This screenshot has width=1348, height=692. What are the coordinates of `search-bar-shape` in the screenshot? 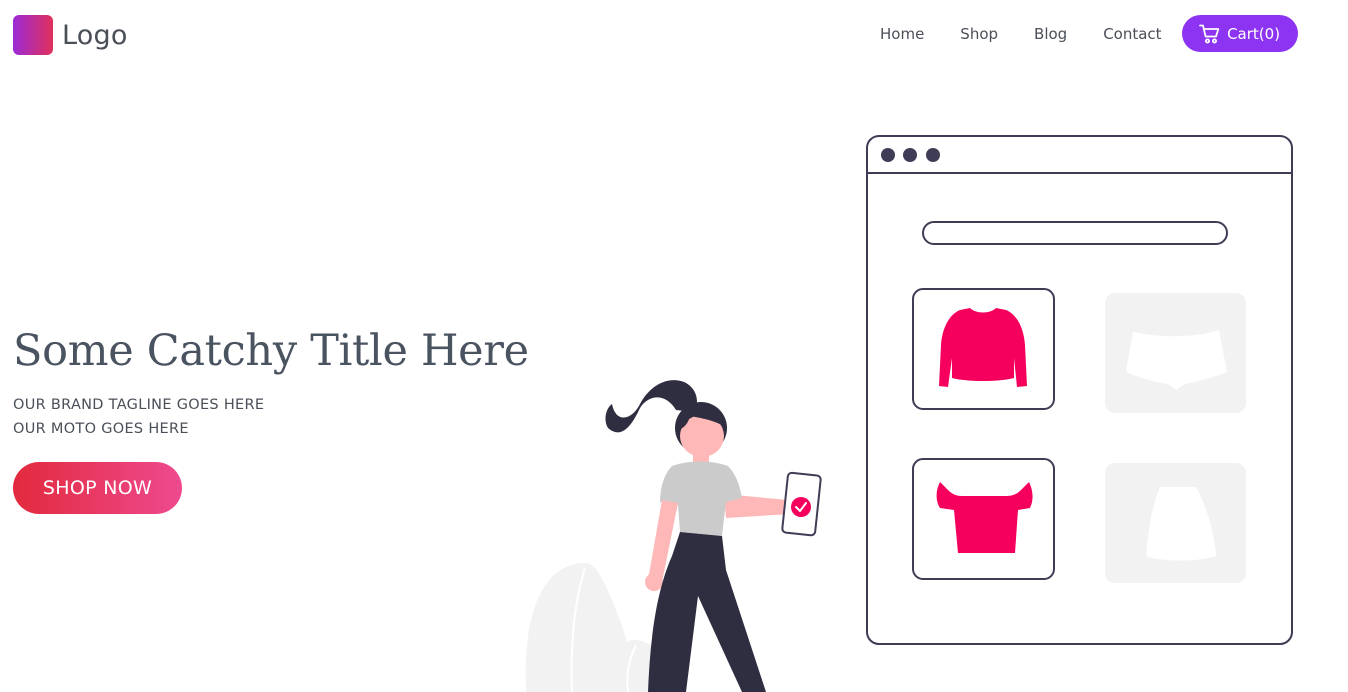 It's located at (1075, 233).